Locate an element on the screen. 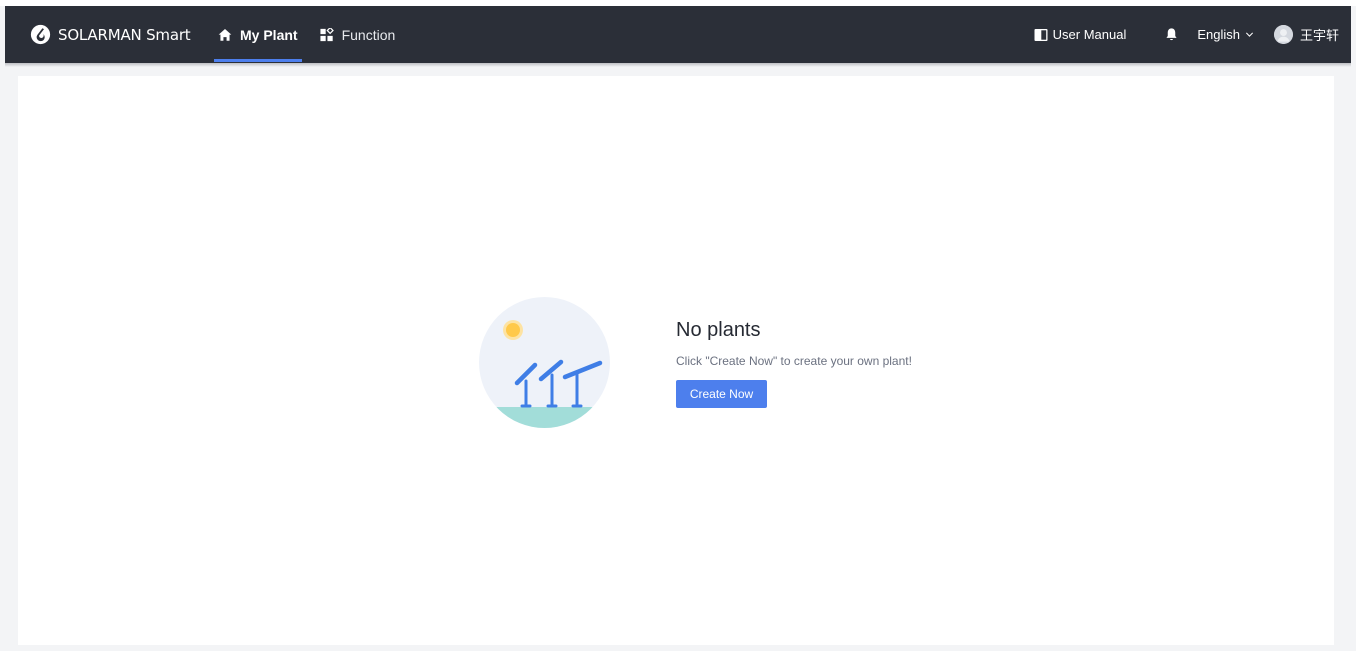 The width and height of the screenshot is (1356, 651). active-tab-indicator is located at coordinates (258, 60).